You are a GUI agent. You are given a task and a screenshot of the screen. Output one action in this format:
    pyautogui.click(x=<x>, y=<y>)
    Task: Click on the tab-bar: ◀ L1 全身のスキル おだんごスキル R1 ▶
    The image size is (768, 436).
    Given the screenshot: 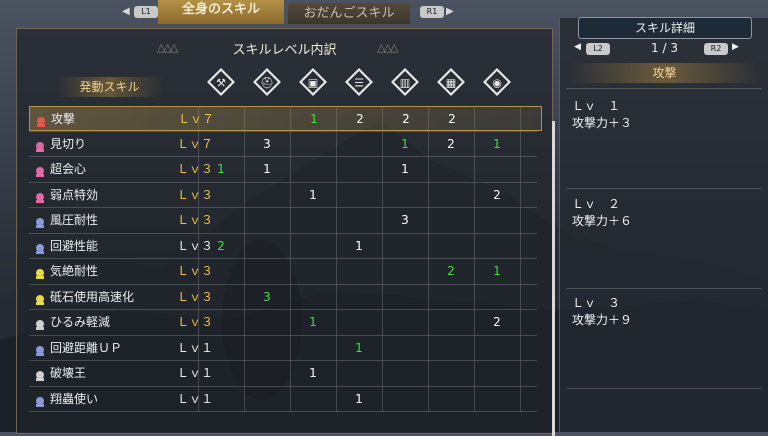 What is the action you would take?
    pyautogui.click(x=287, y=13)
    